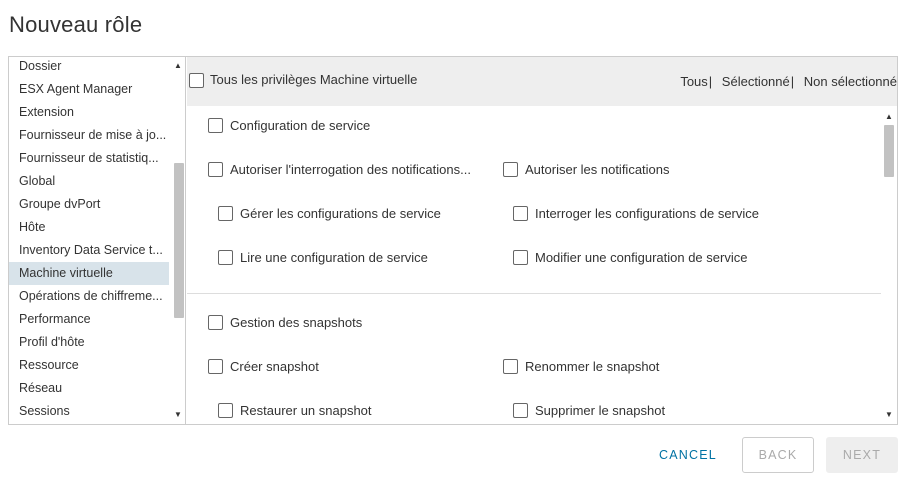  Describe the element at coordinates (314, 79) in the screenshot. I see `all-privileges-label: Tous les privilèges Machine virtuelle` at that location.